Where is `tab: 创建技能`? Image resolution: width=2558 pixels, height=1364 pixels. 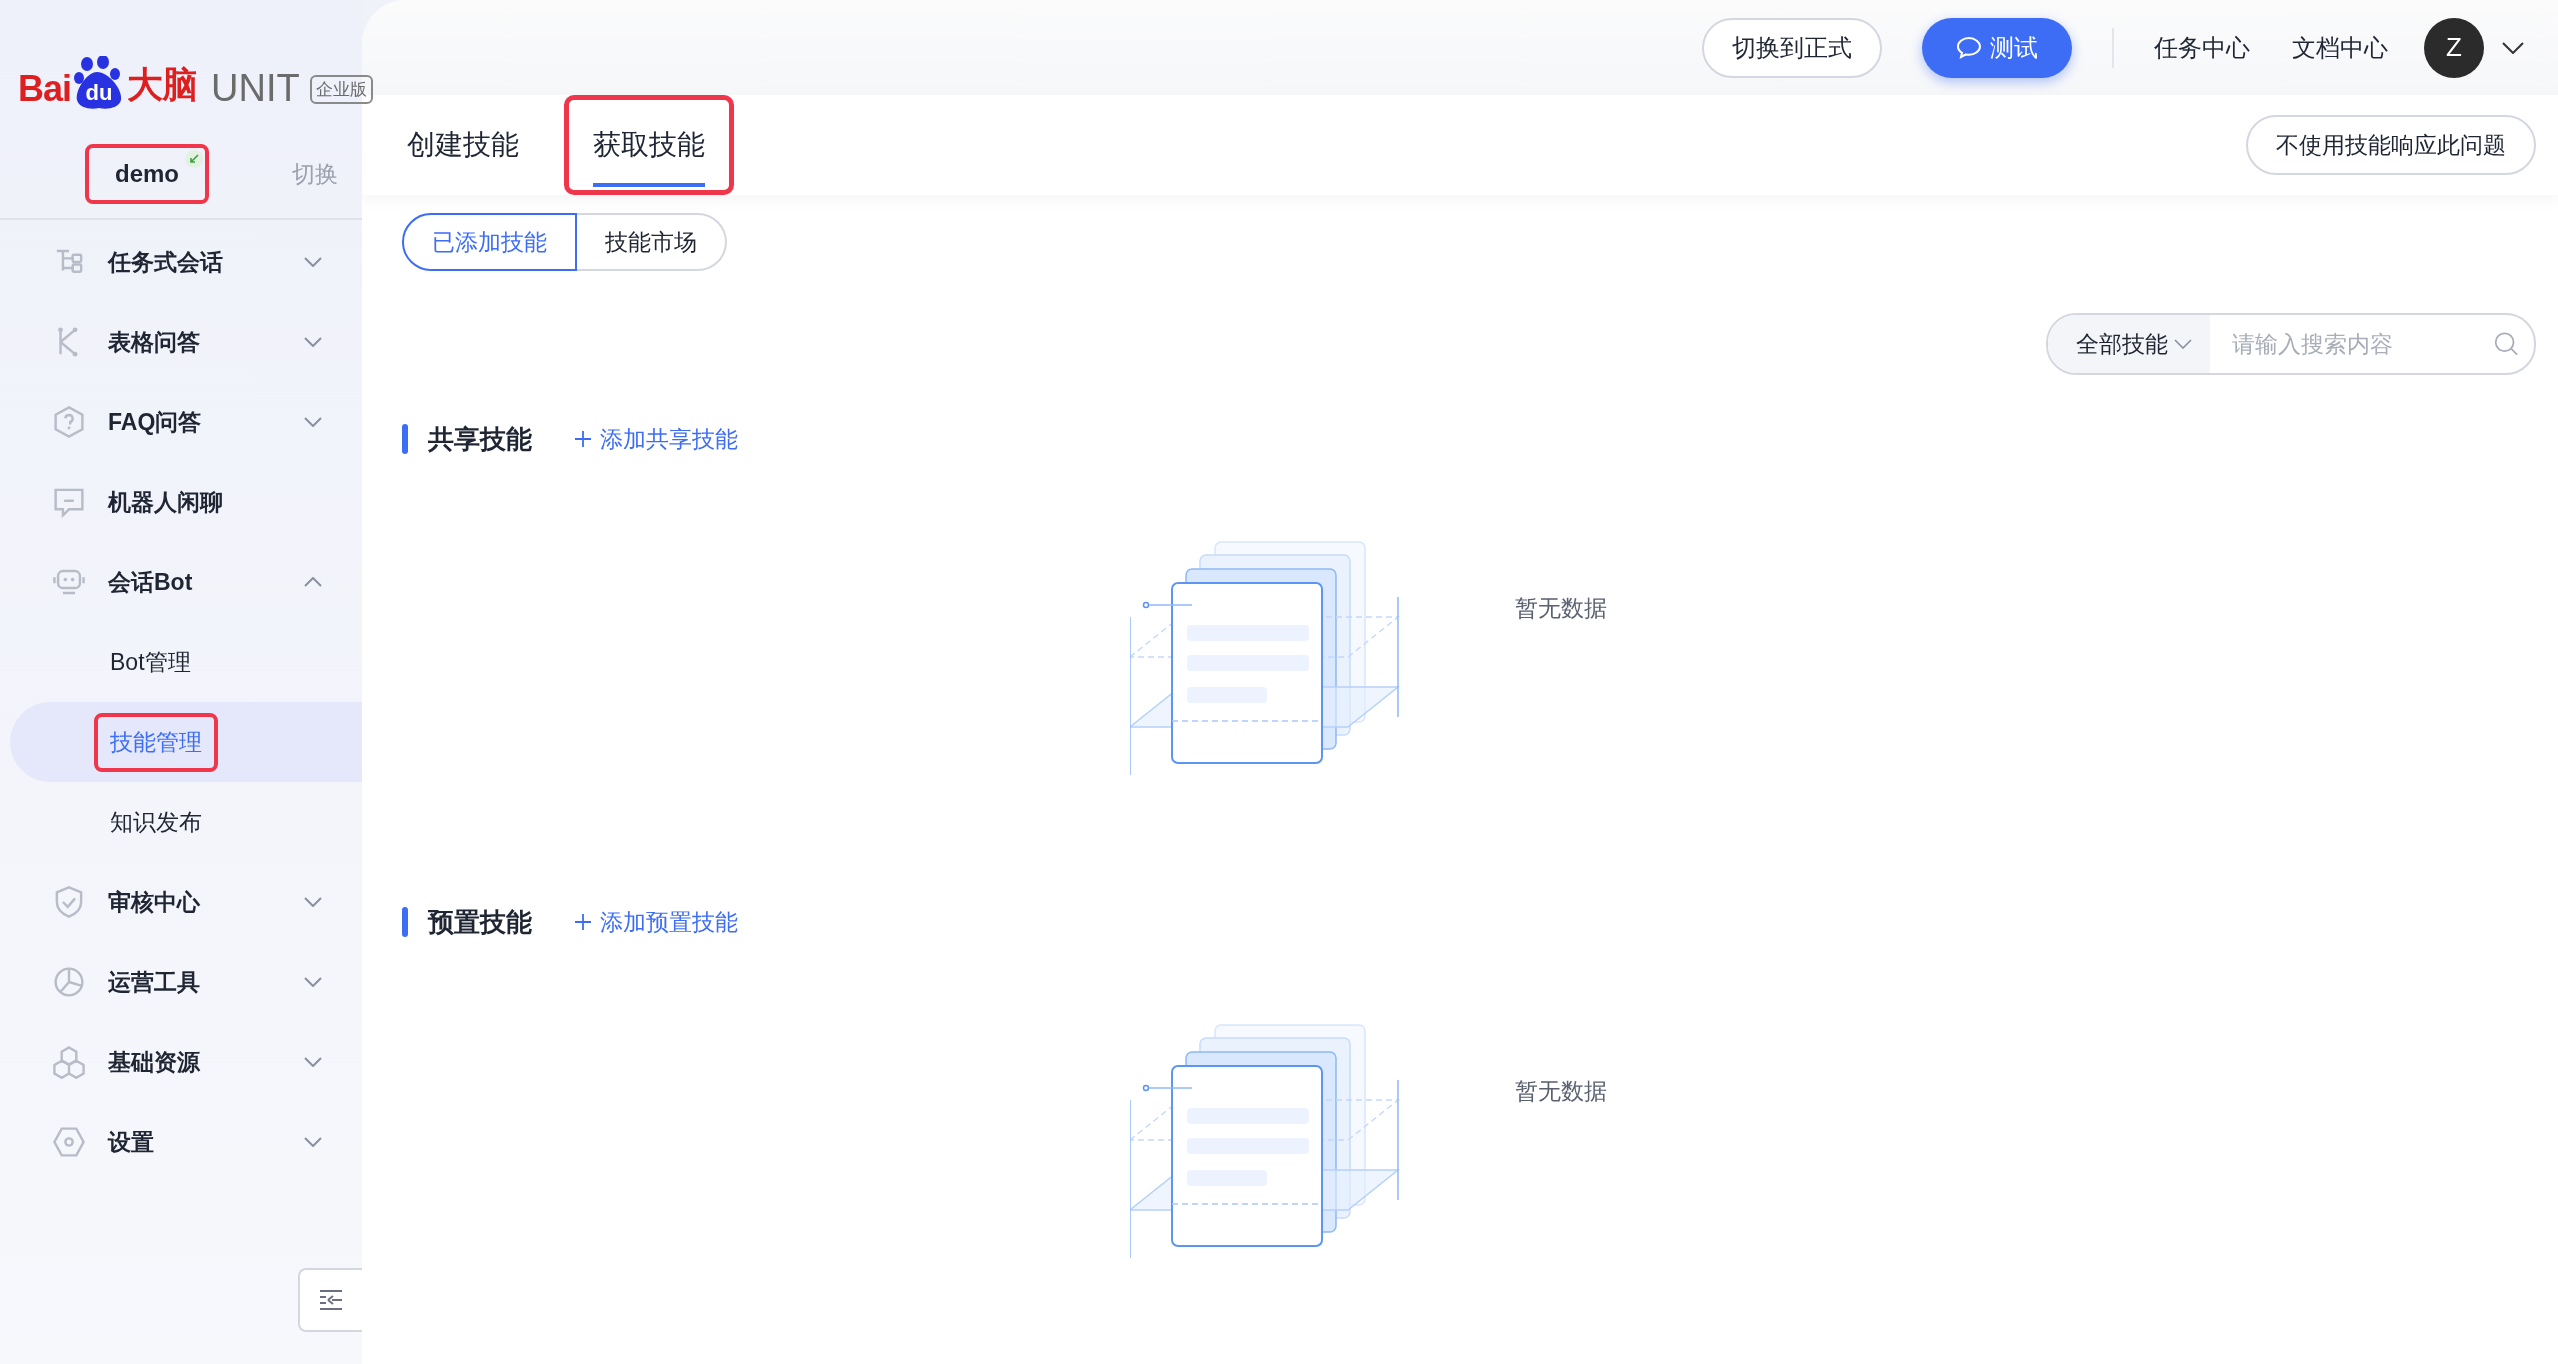 tab: 创建技能 is located at coordinates (475, 145).